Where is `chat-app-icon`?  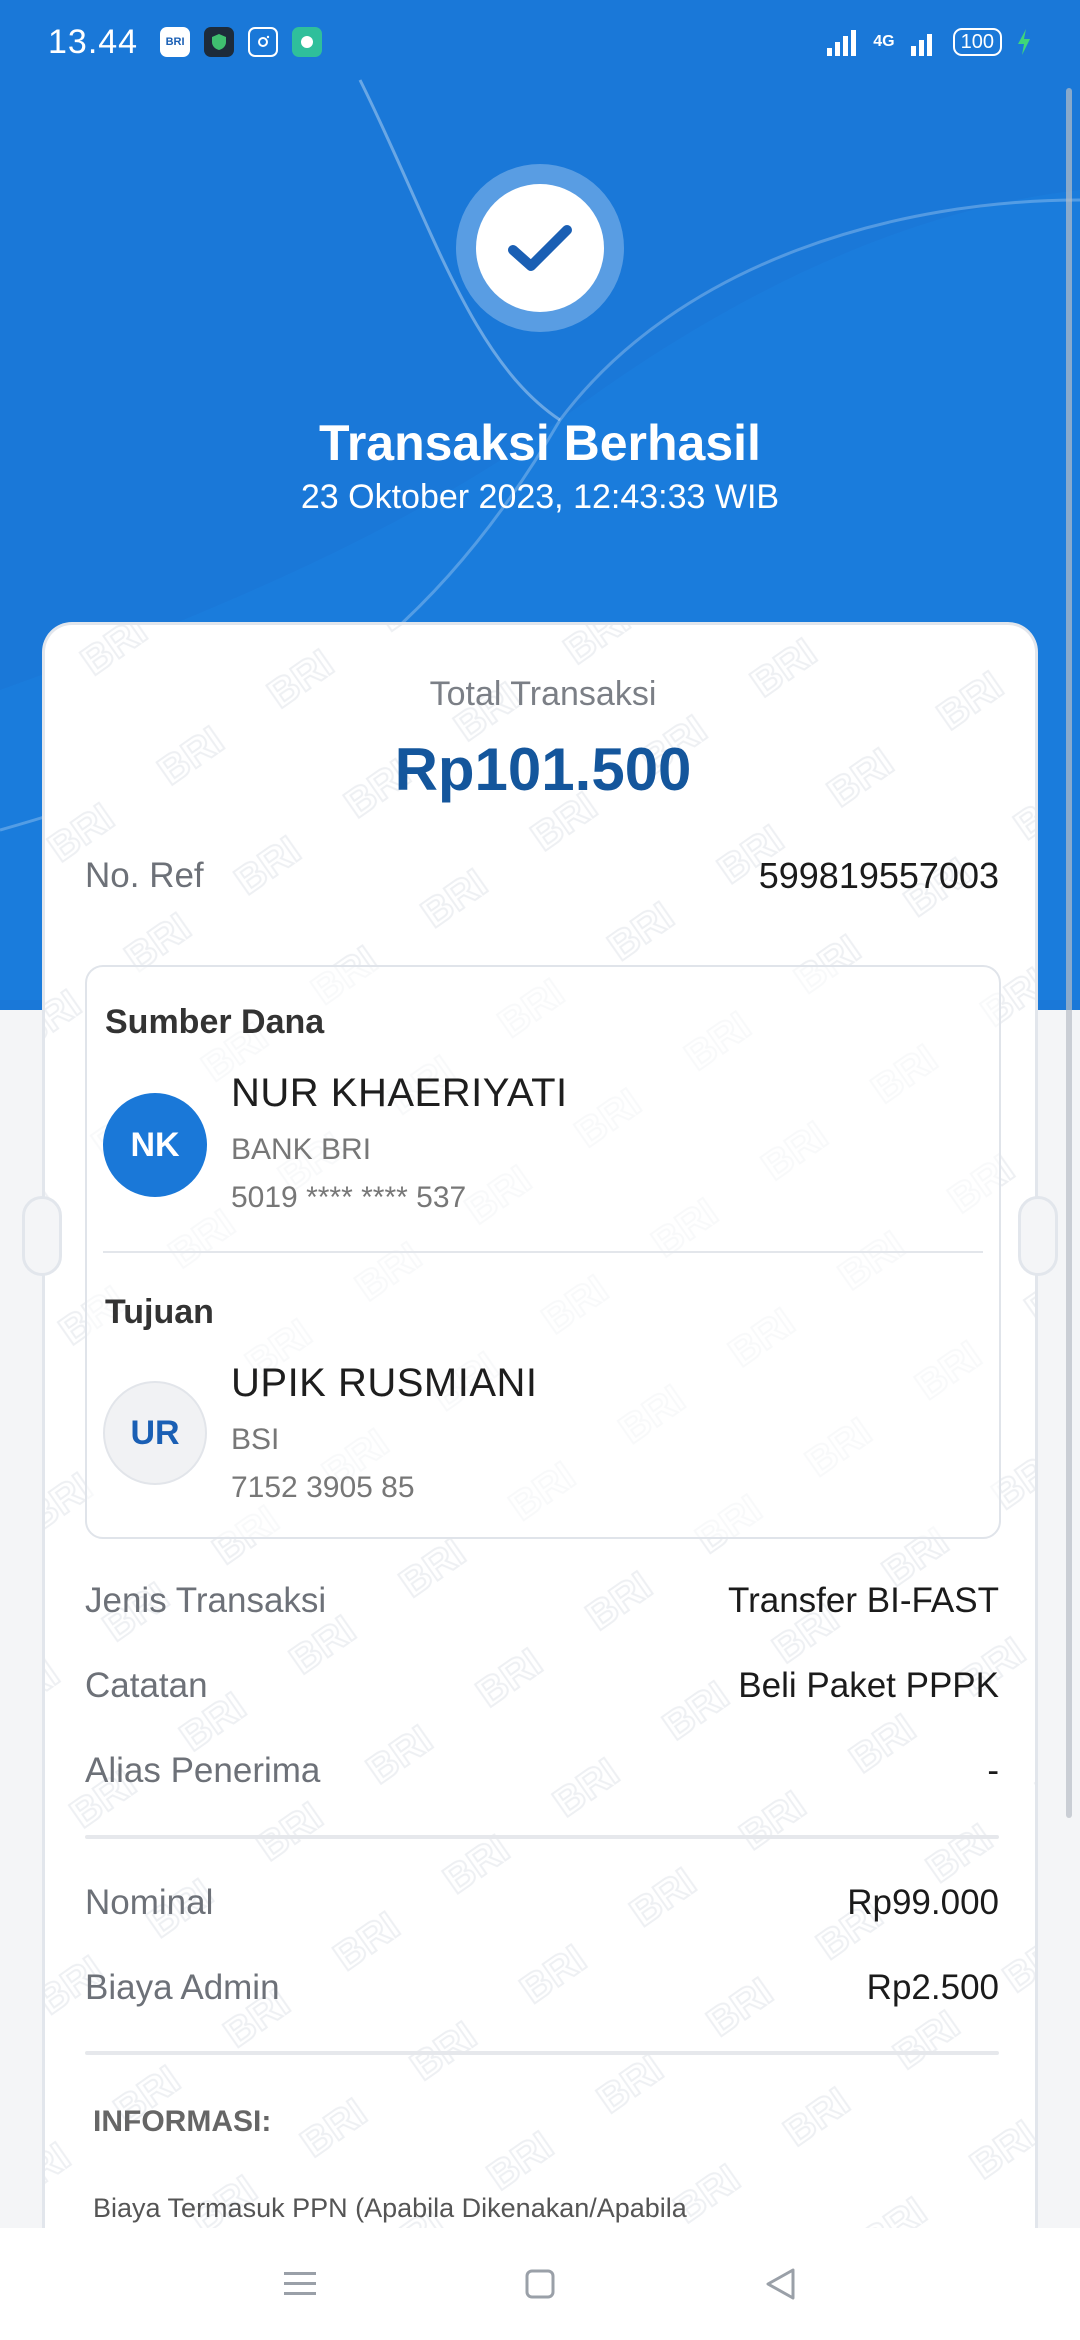 chat-app-icon is located at coordinates (307, 42).